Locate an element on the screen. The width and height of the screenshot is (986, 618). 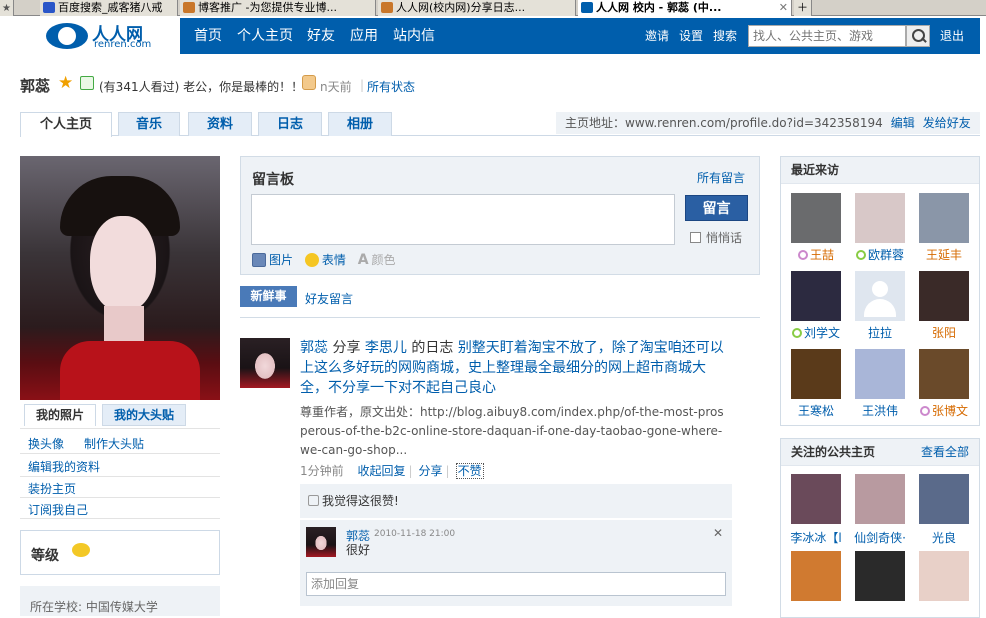
guestbook: 留言板 所有留言 留言 悄悄话 图片 表情 A 颜色 is located at coordinates (500, 215).